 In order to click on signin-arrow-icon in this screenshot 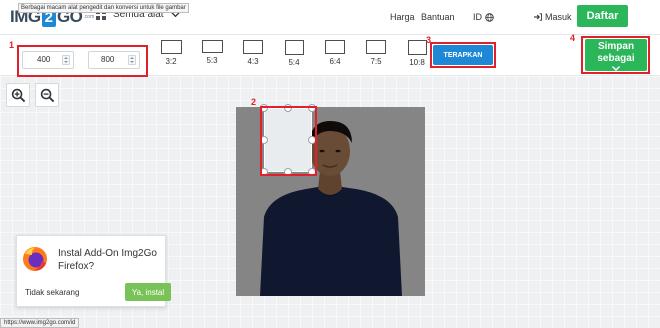, I will do `click(538, 17)`.